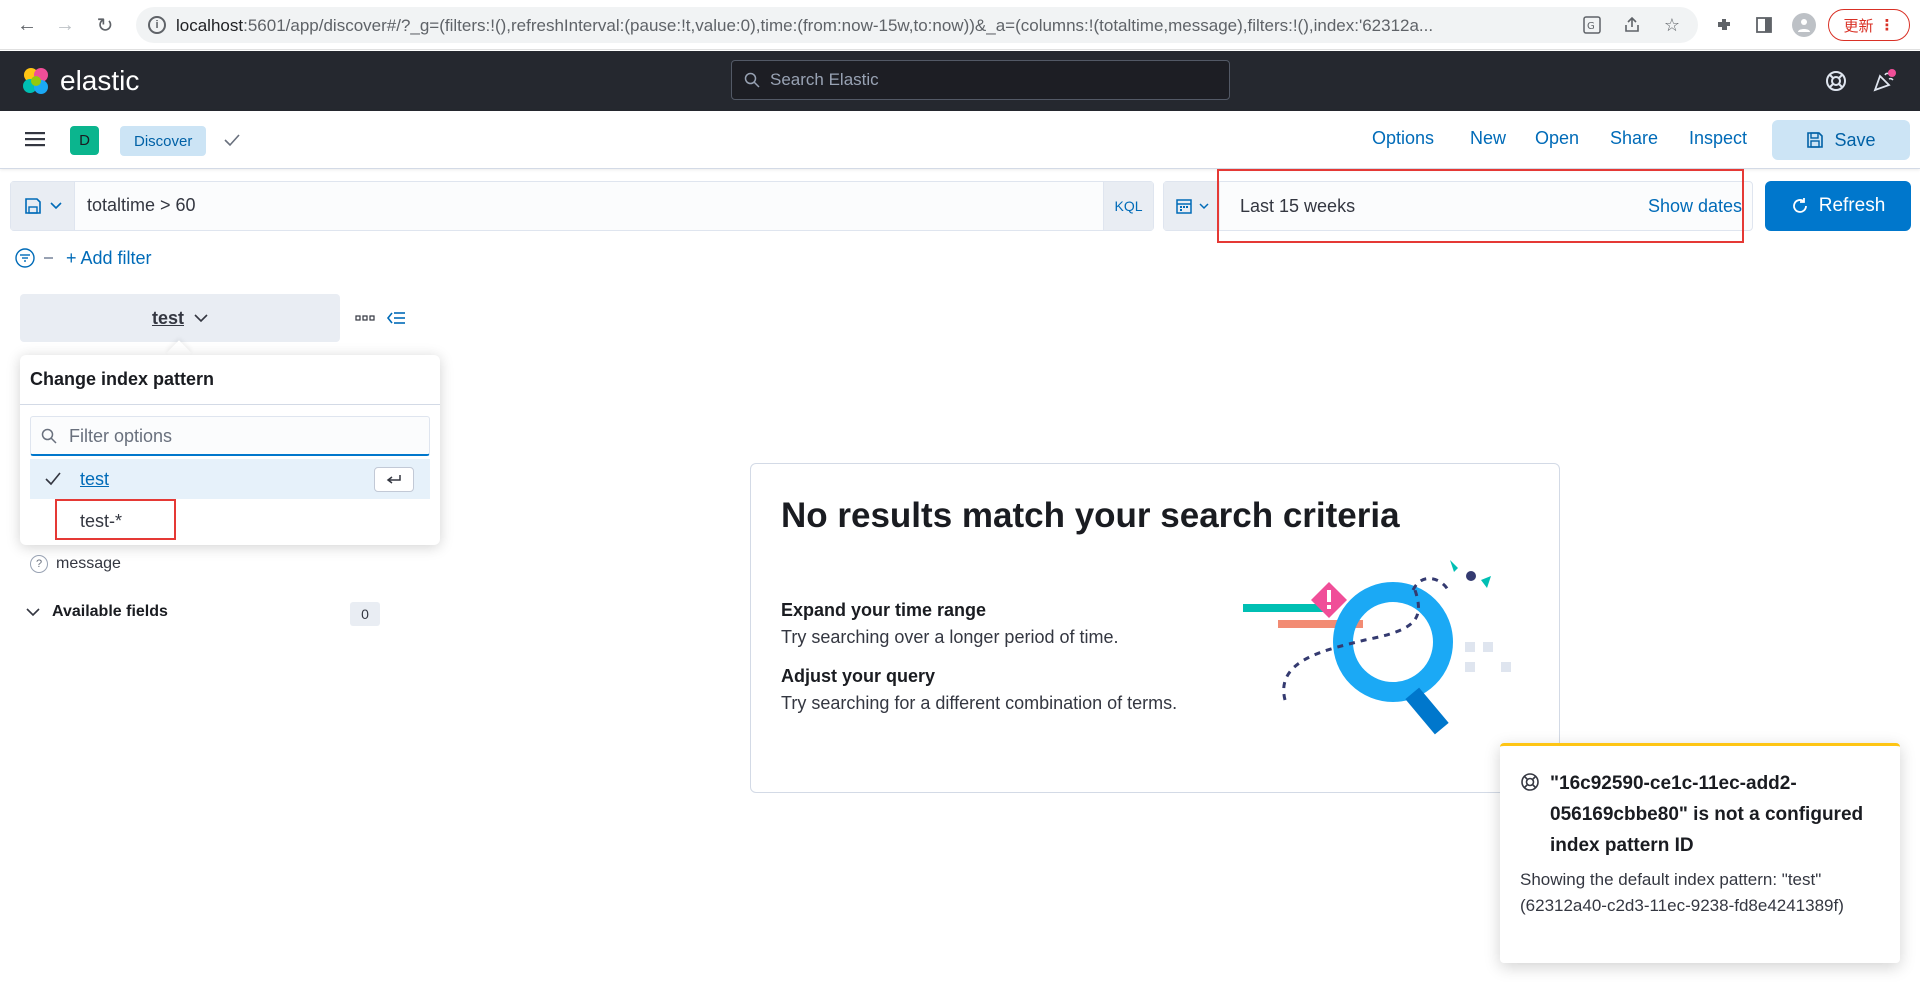 The image size is (1920, 982). What do you see at coordinates (109, 258) in the screenshot?
I see `add-filter-button: + Add filter` at bounding box center [109, 258].